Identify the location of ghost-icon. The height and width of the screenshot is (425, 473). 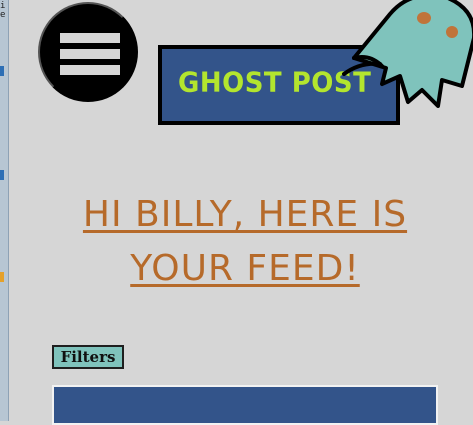
(407, 54).